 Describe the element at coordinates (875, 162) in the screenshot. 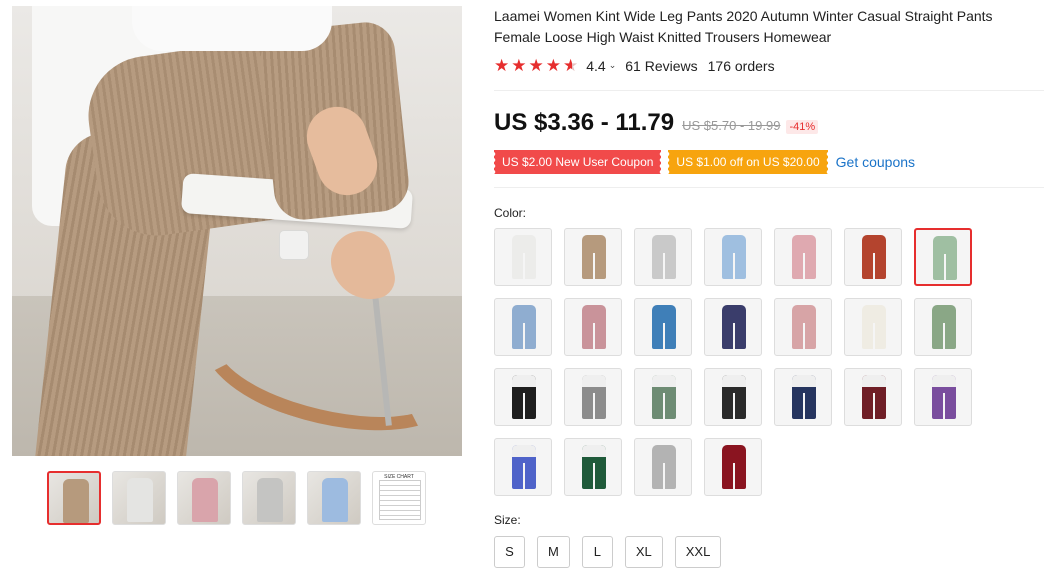

I see `get-coupons-link: Get coupons` at that location.